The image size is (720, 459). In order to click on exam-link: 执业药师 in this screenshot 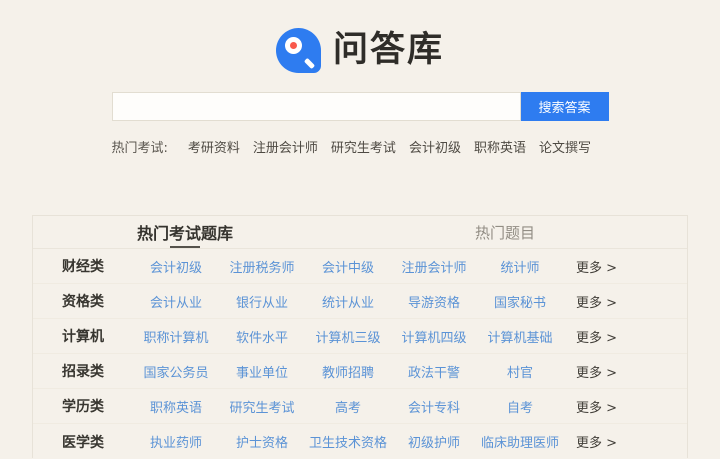, I will do `click(176, 441)`.